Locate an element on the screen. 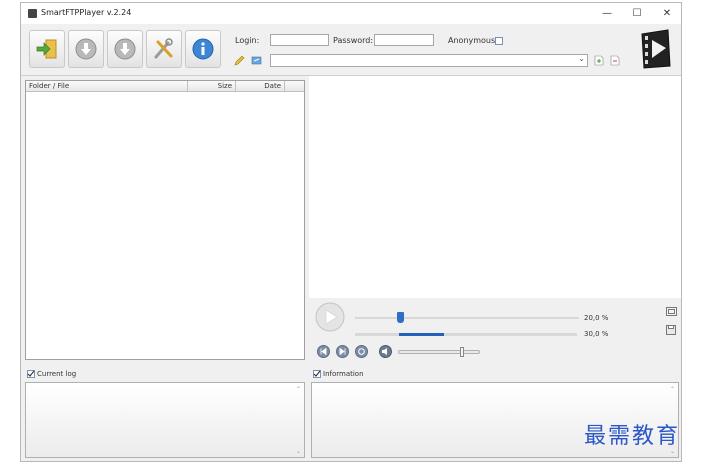 The height and width of the screenshot is (462, 707). info-icon is located at coordinates (203, 49).